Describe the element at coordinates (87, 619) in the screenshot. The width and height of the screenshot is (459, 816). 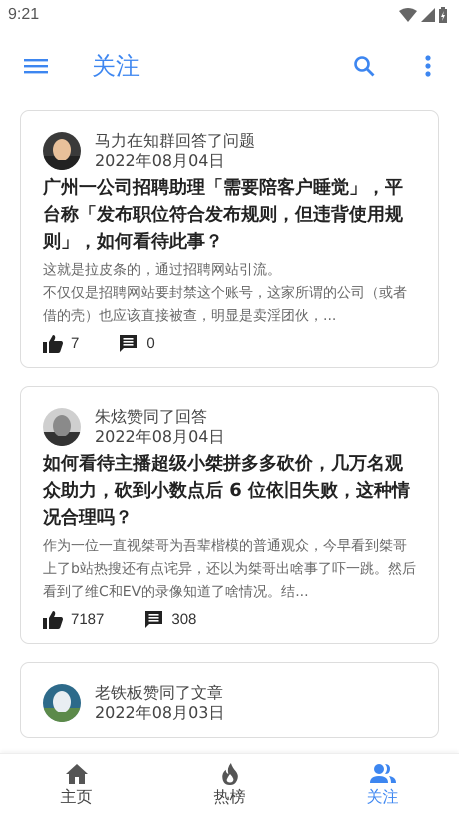
I see `like-count: 7187` at that location.